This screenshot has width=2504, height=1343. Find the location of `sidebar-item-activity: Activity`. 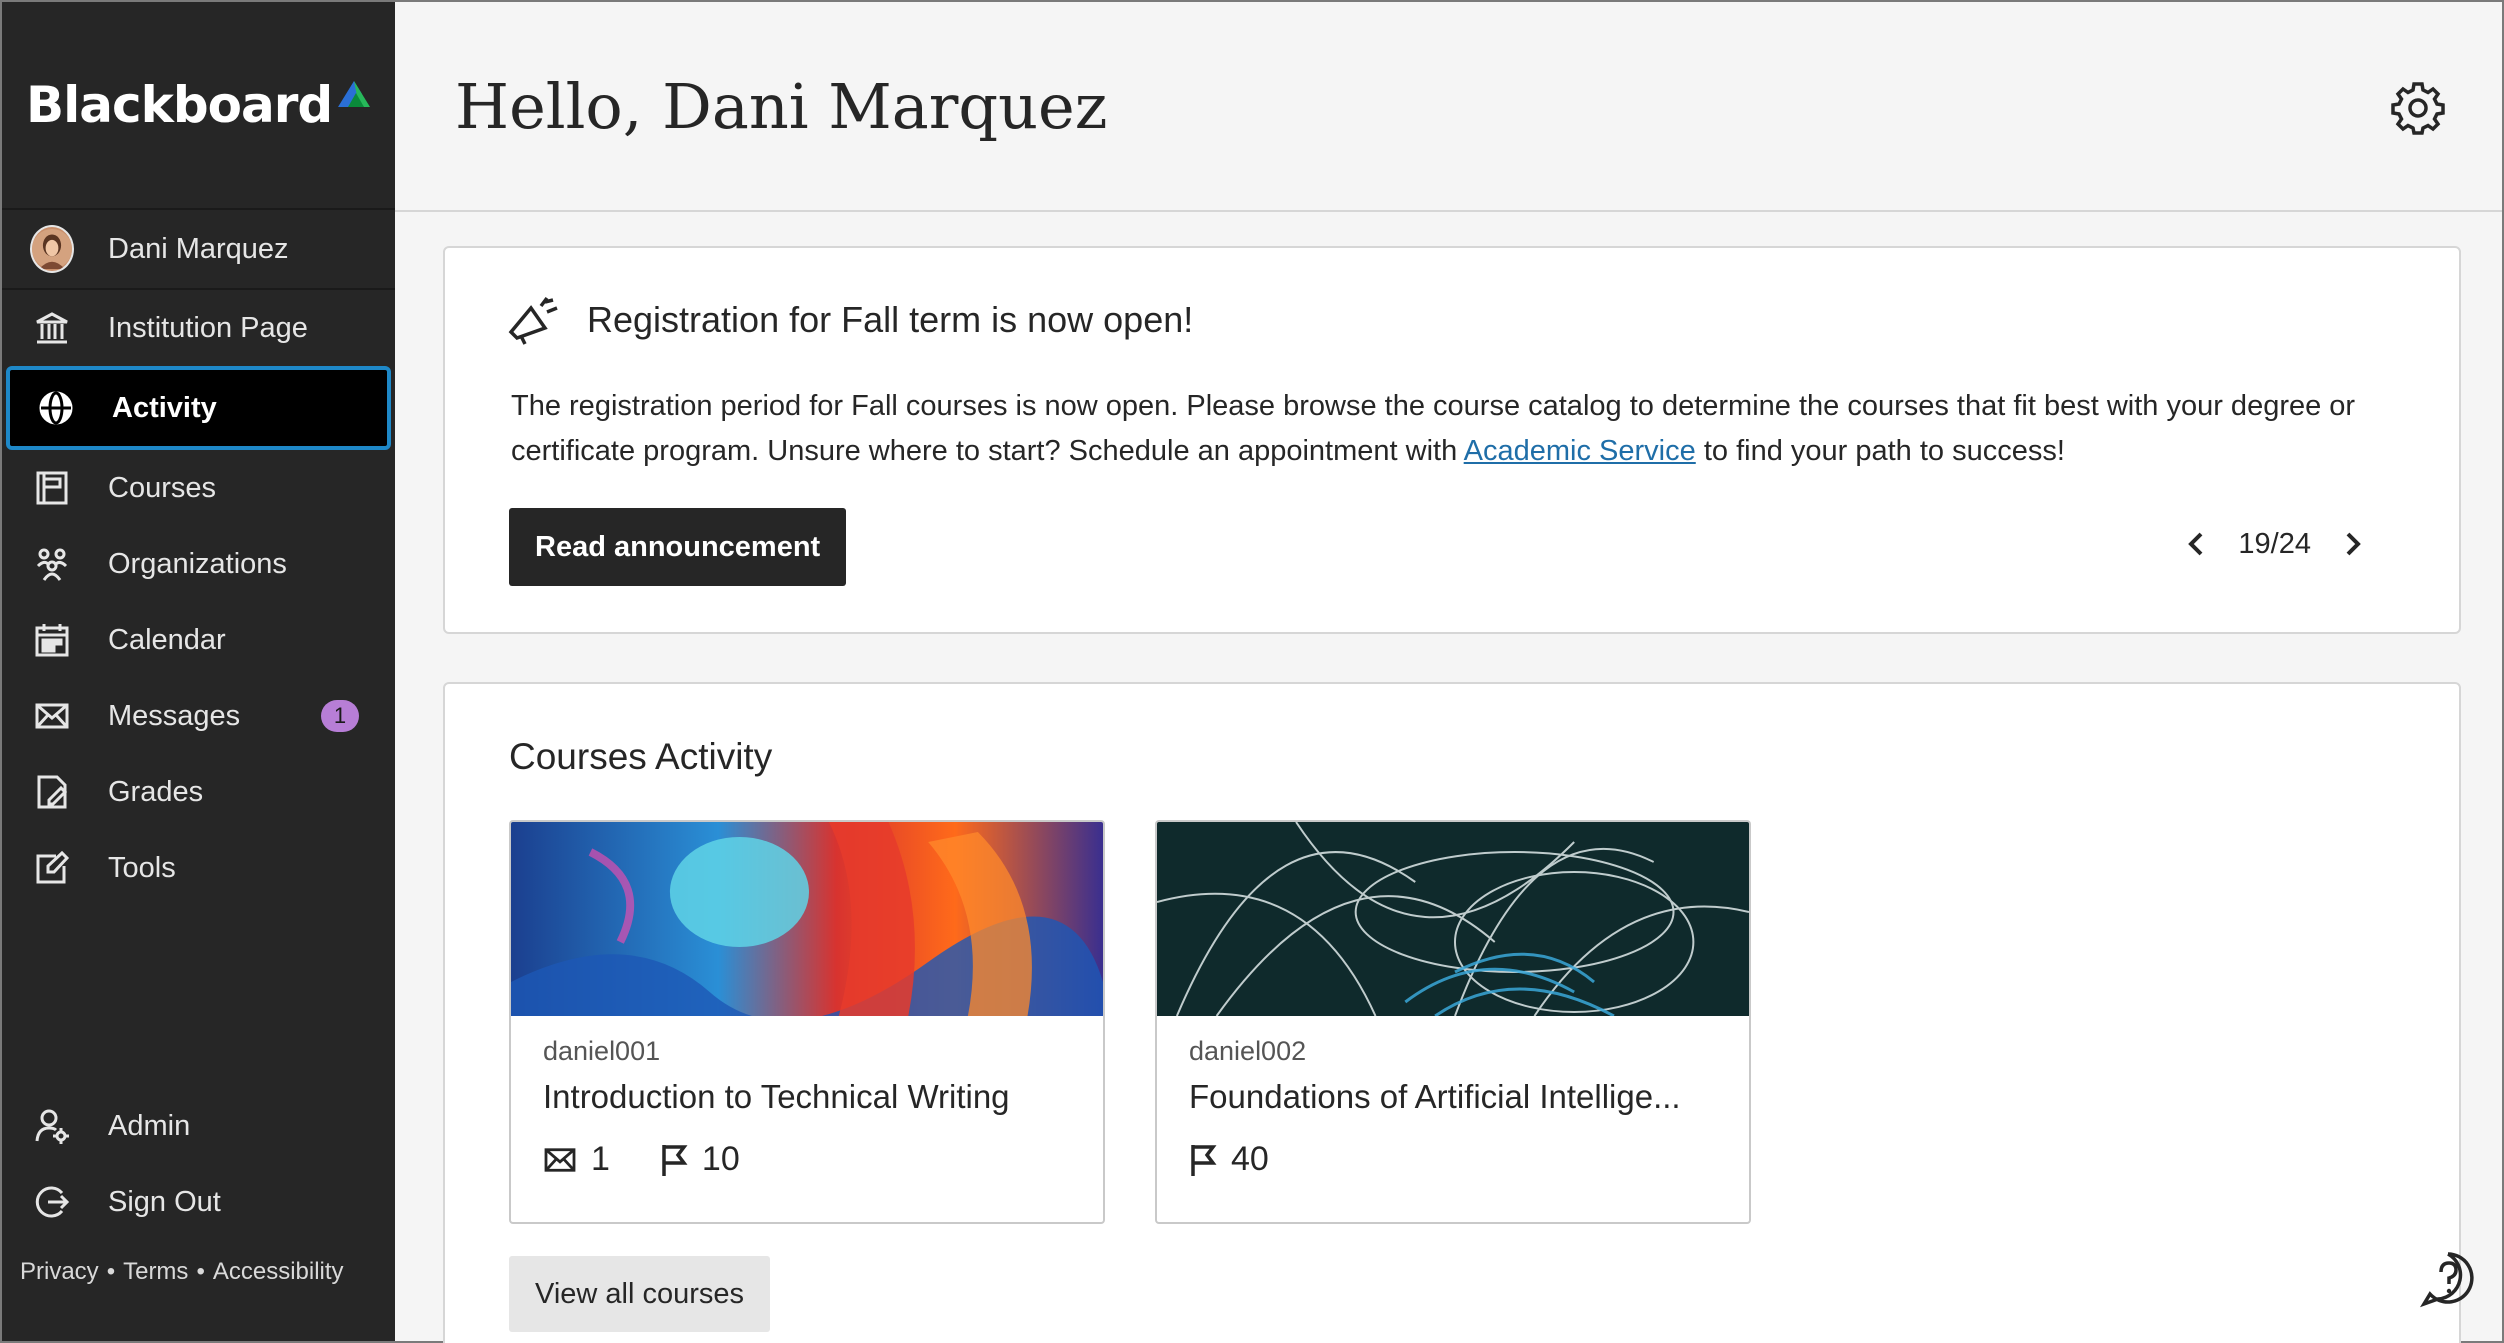

sidebar-item-activity: Activity is located at coordinates (198, 408).